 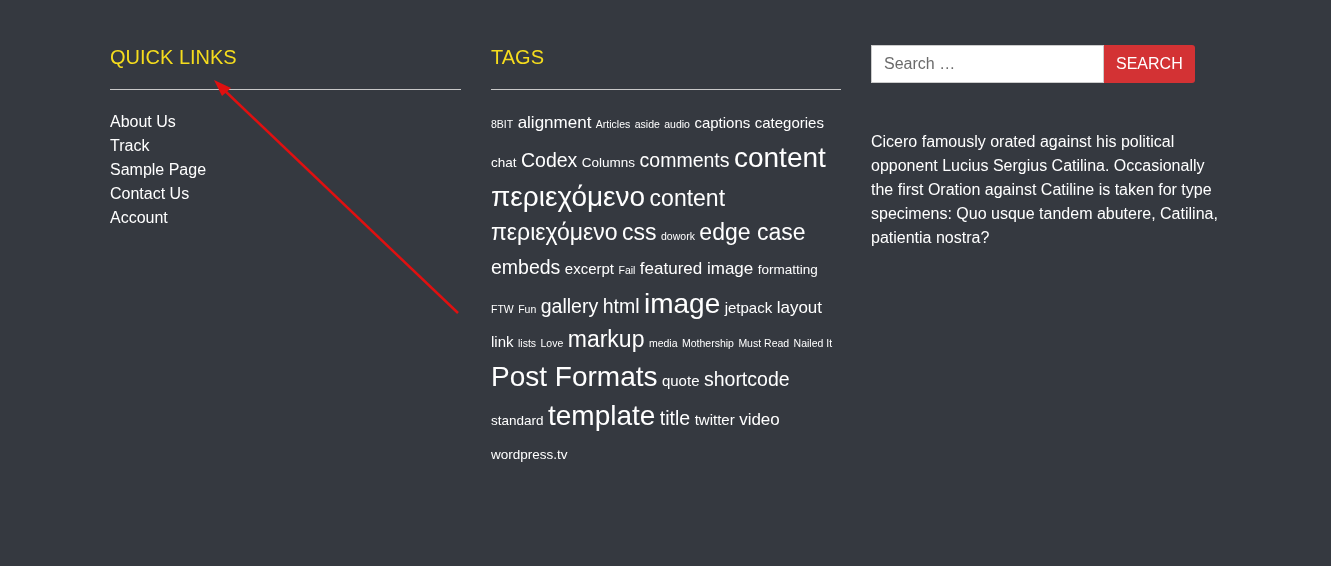 What do you see at coordinates (139, 218) in the screenshot?
I see `footer-link: Account` at bounding box center [139, 218].